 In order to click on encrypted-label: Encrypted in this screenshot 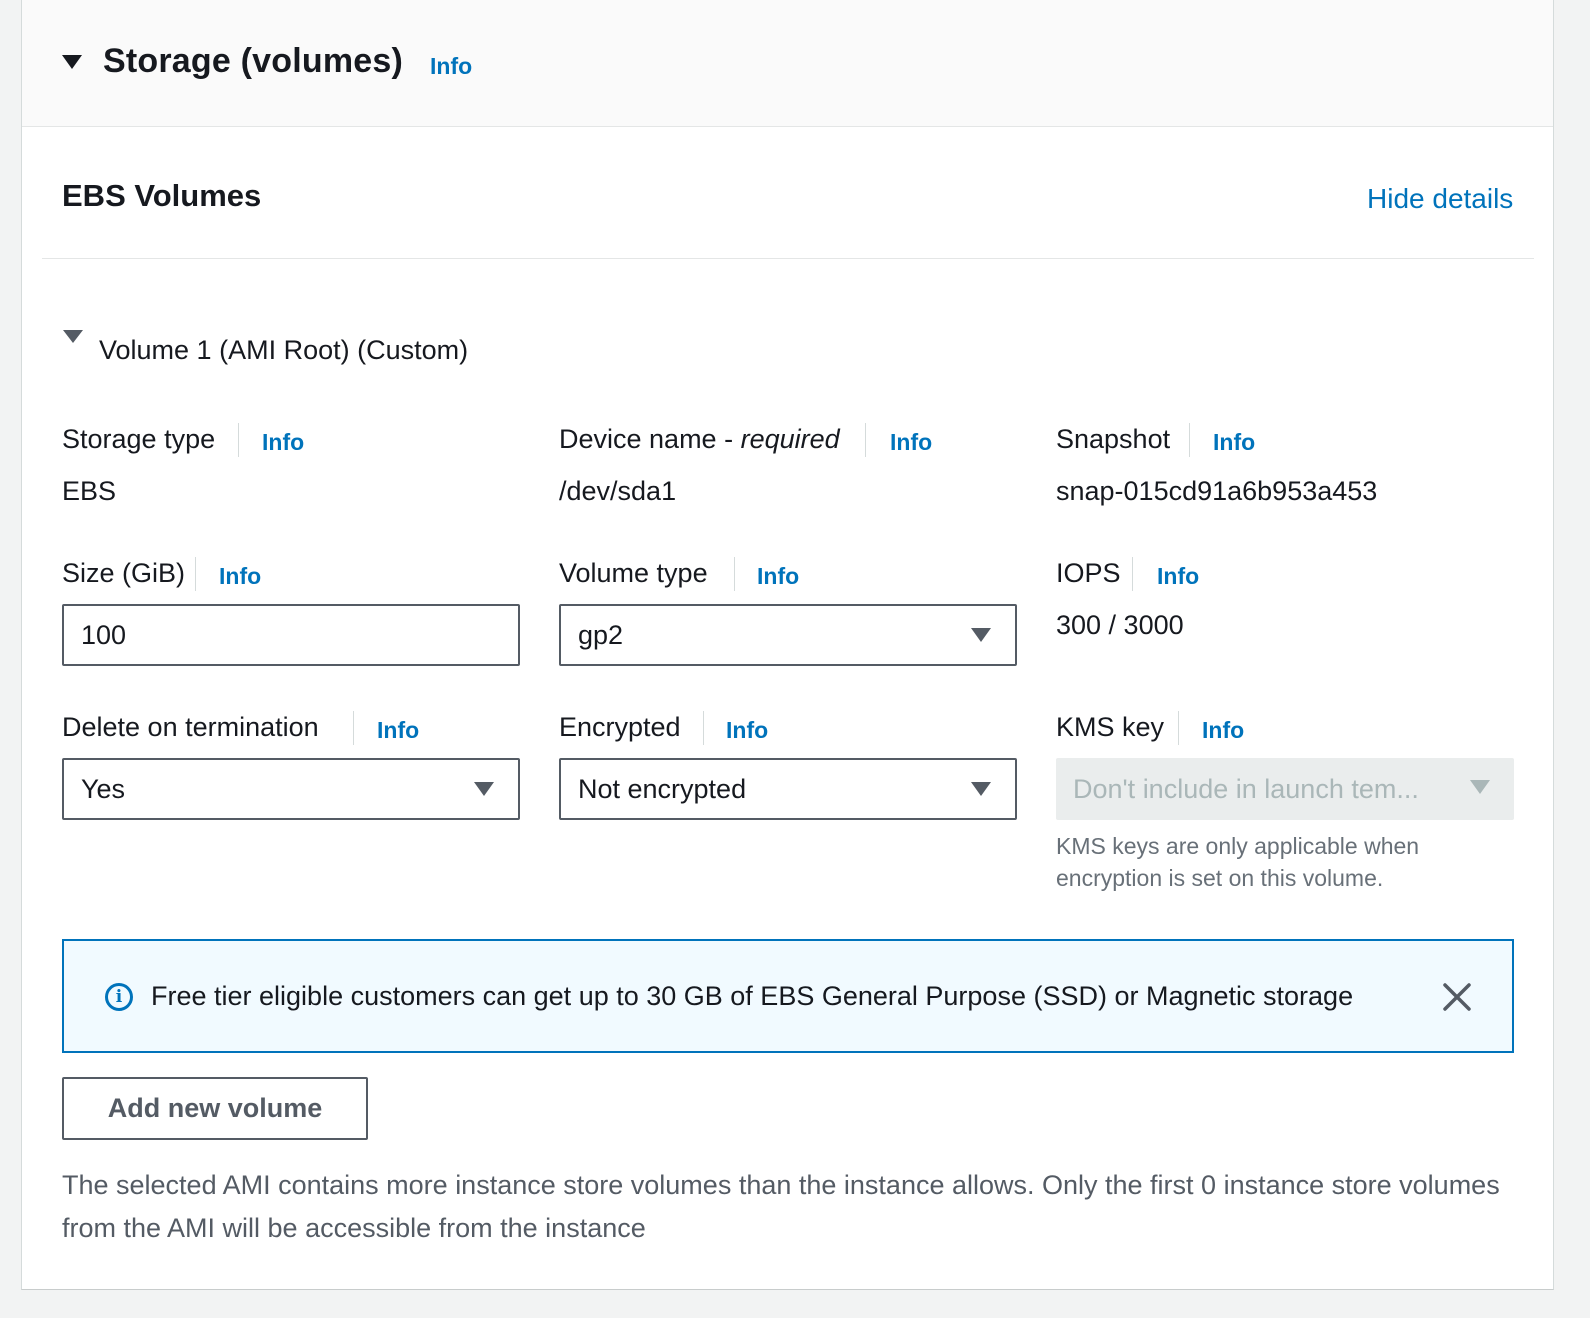, I will do `click(620, 727)`.